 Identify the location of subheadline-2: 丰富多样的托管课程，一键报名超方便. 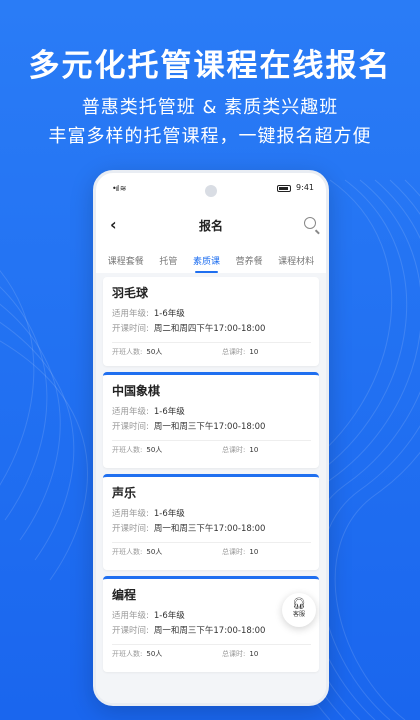
(210, 136).